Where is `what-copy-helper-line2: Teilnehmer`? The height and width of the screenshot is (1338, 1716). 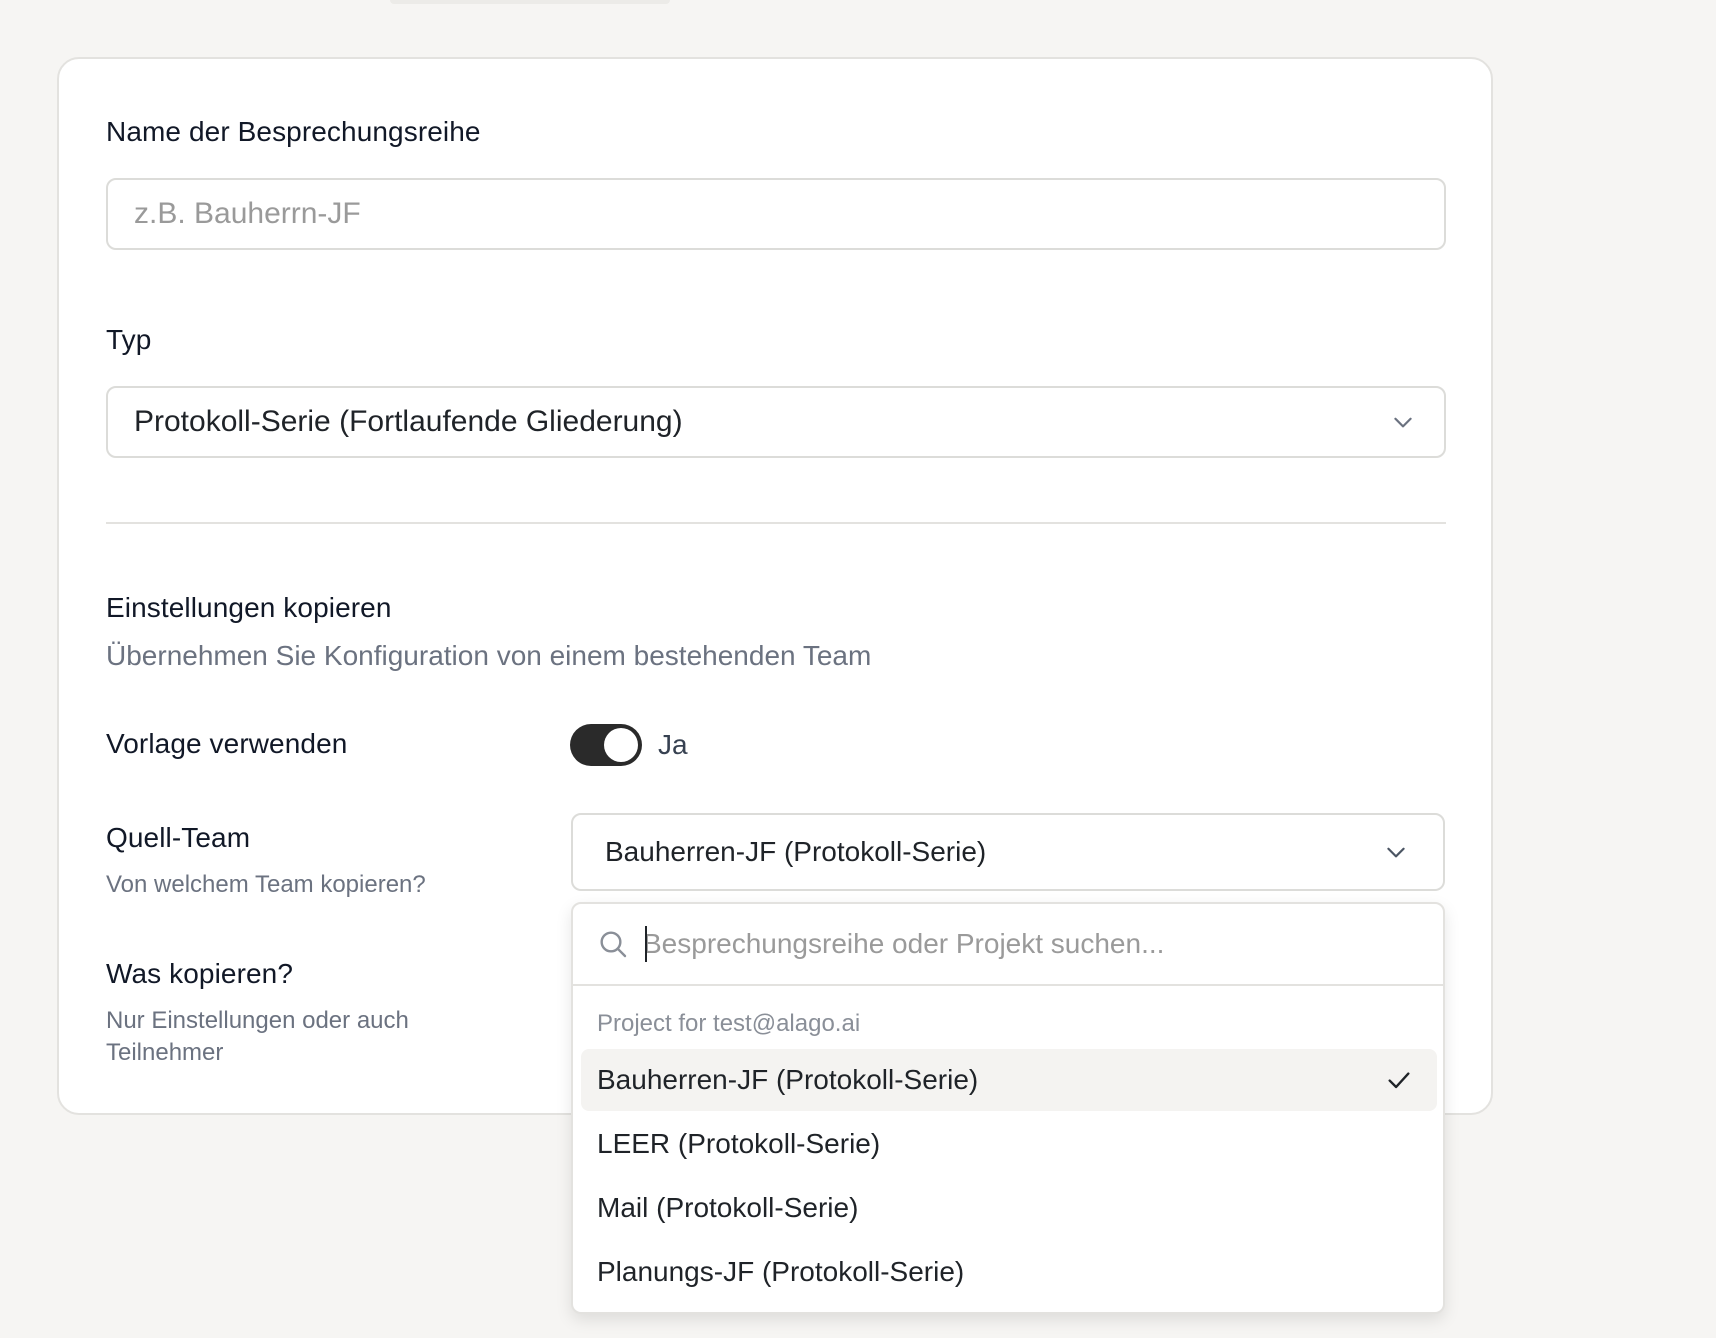
what-copy-helper-line2: Teilnehmer is located at coordinates (165, 1052).